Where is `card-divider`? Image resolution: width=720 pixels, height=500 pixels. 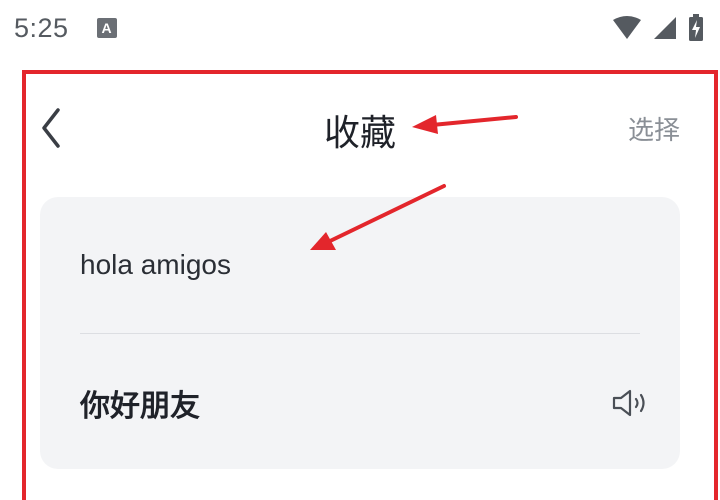 card-divider is located at coordinates (360, 333).